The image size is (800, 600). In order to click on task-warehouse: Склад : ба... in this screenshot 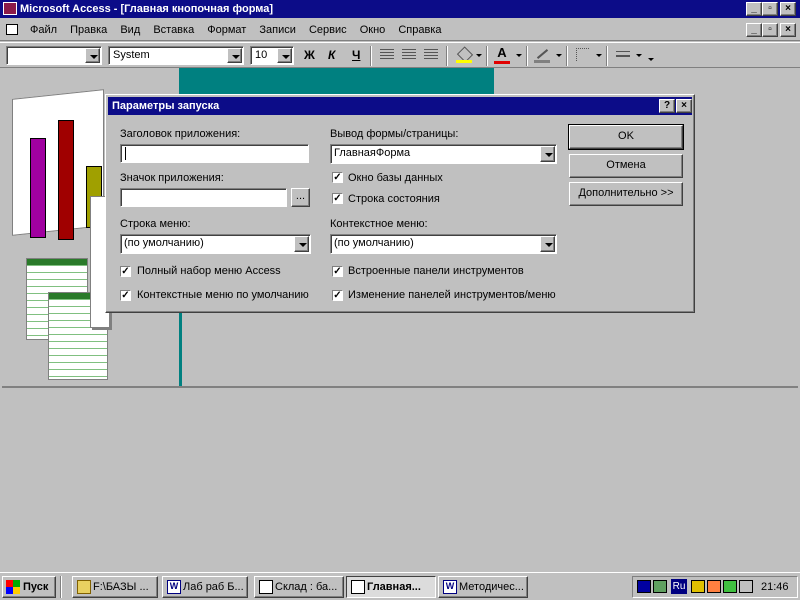, I will do `click(299, 587)`.